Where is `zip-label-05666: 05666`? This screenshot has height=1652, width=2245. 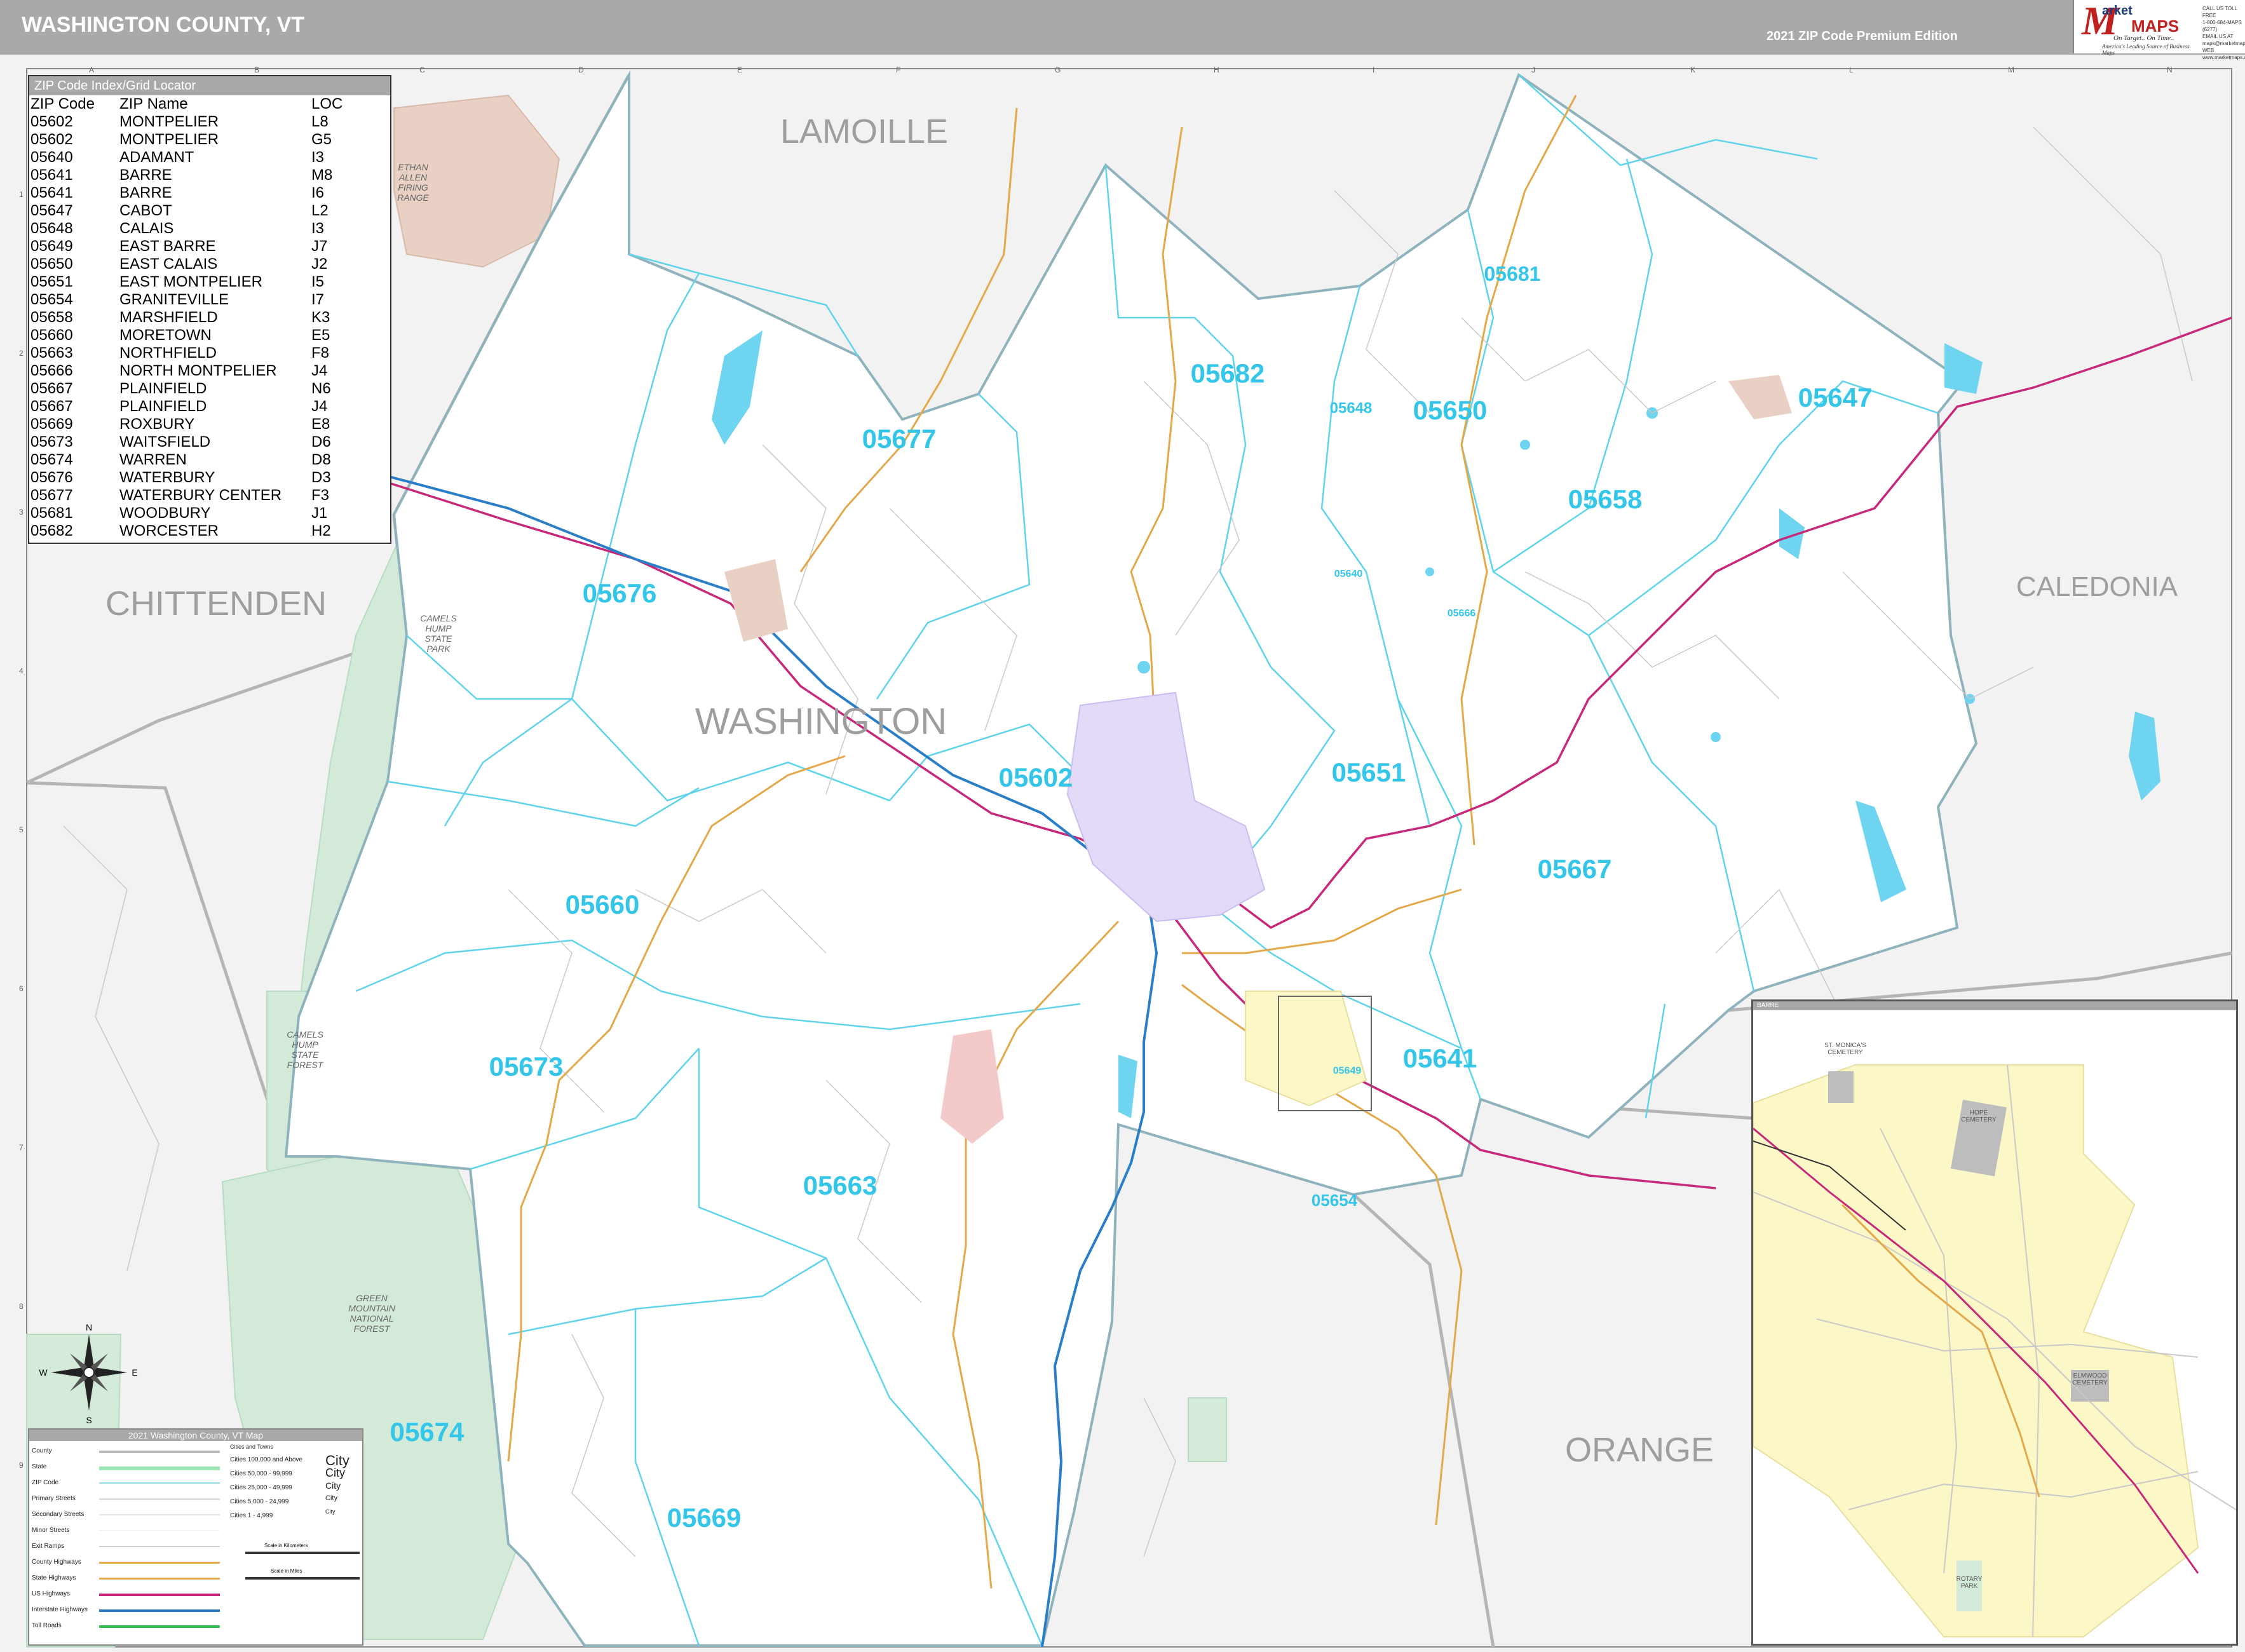
zip-label-05666: 05666 is located at coordinates (1462, 613).